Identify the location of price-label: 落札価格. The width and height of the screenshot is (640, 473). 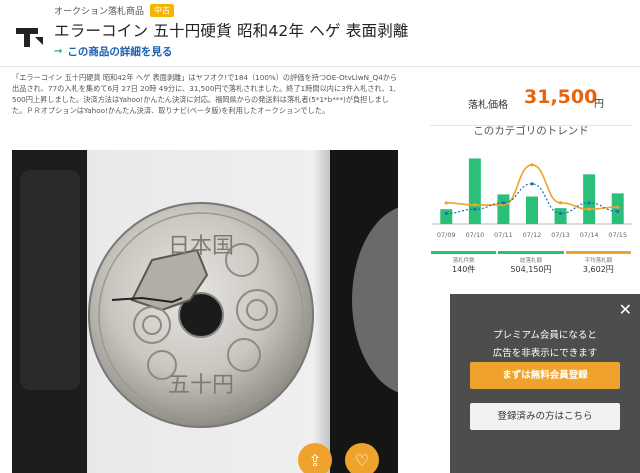
(488, 105).